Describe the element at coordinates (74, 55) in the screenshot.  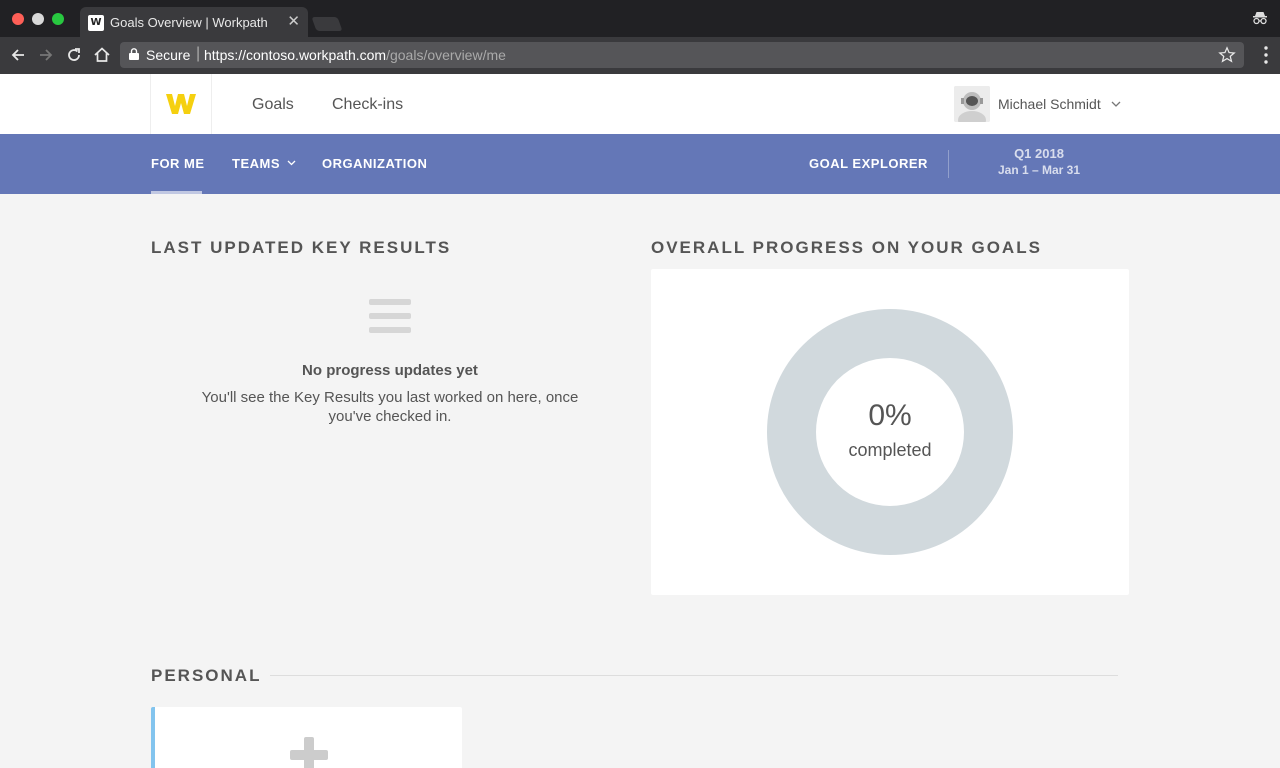
I see `reload-icon` at that location.